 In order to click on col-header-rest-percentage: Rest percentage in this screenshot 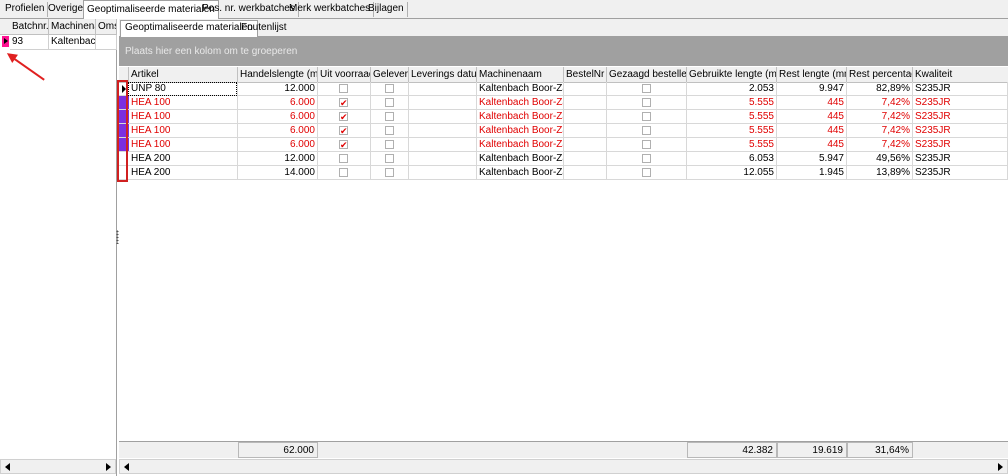, I will do `click(880, 74)`.